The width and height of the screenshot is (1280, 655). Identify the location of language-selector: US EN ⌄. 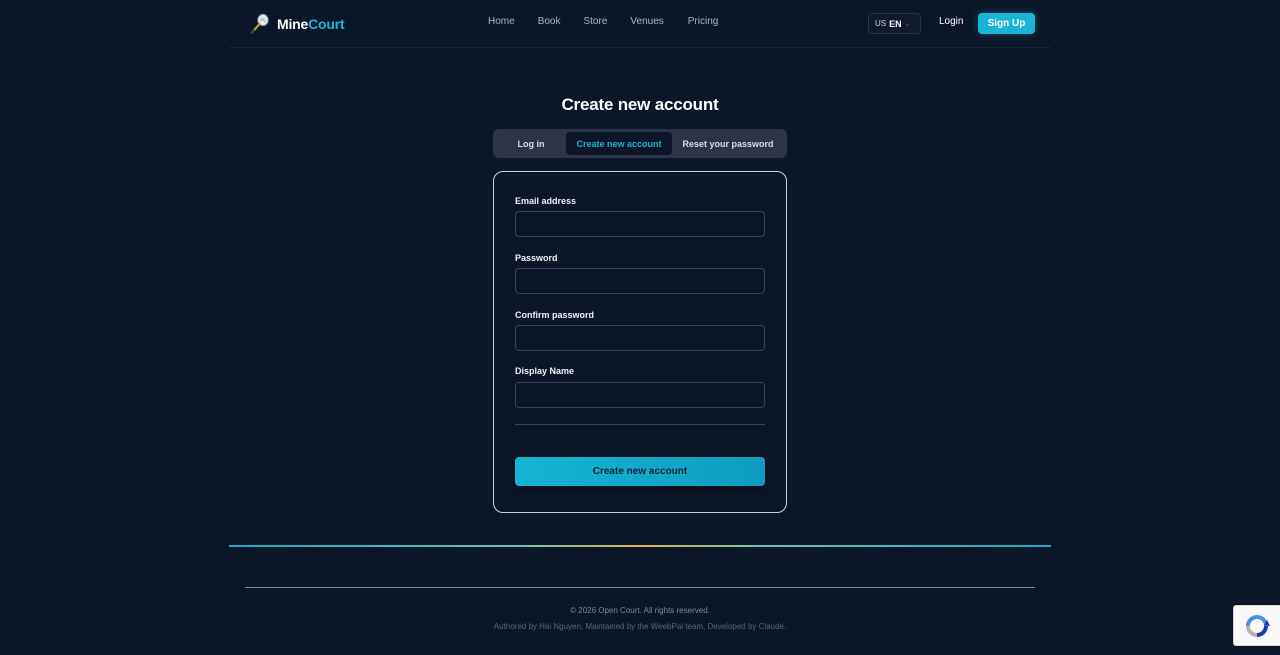
(894, 23).